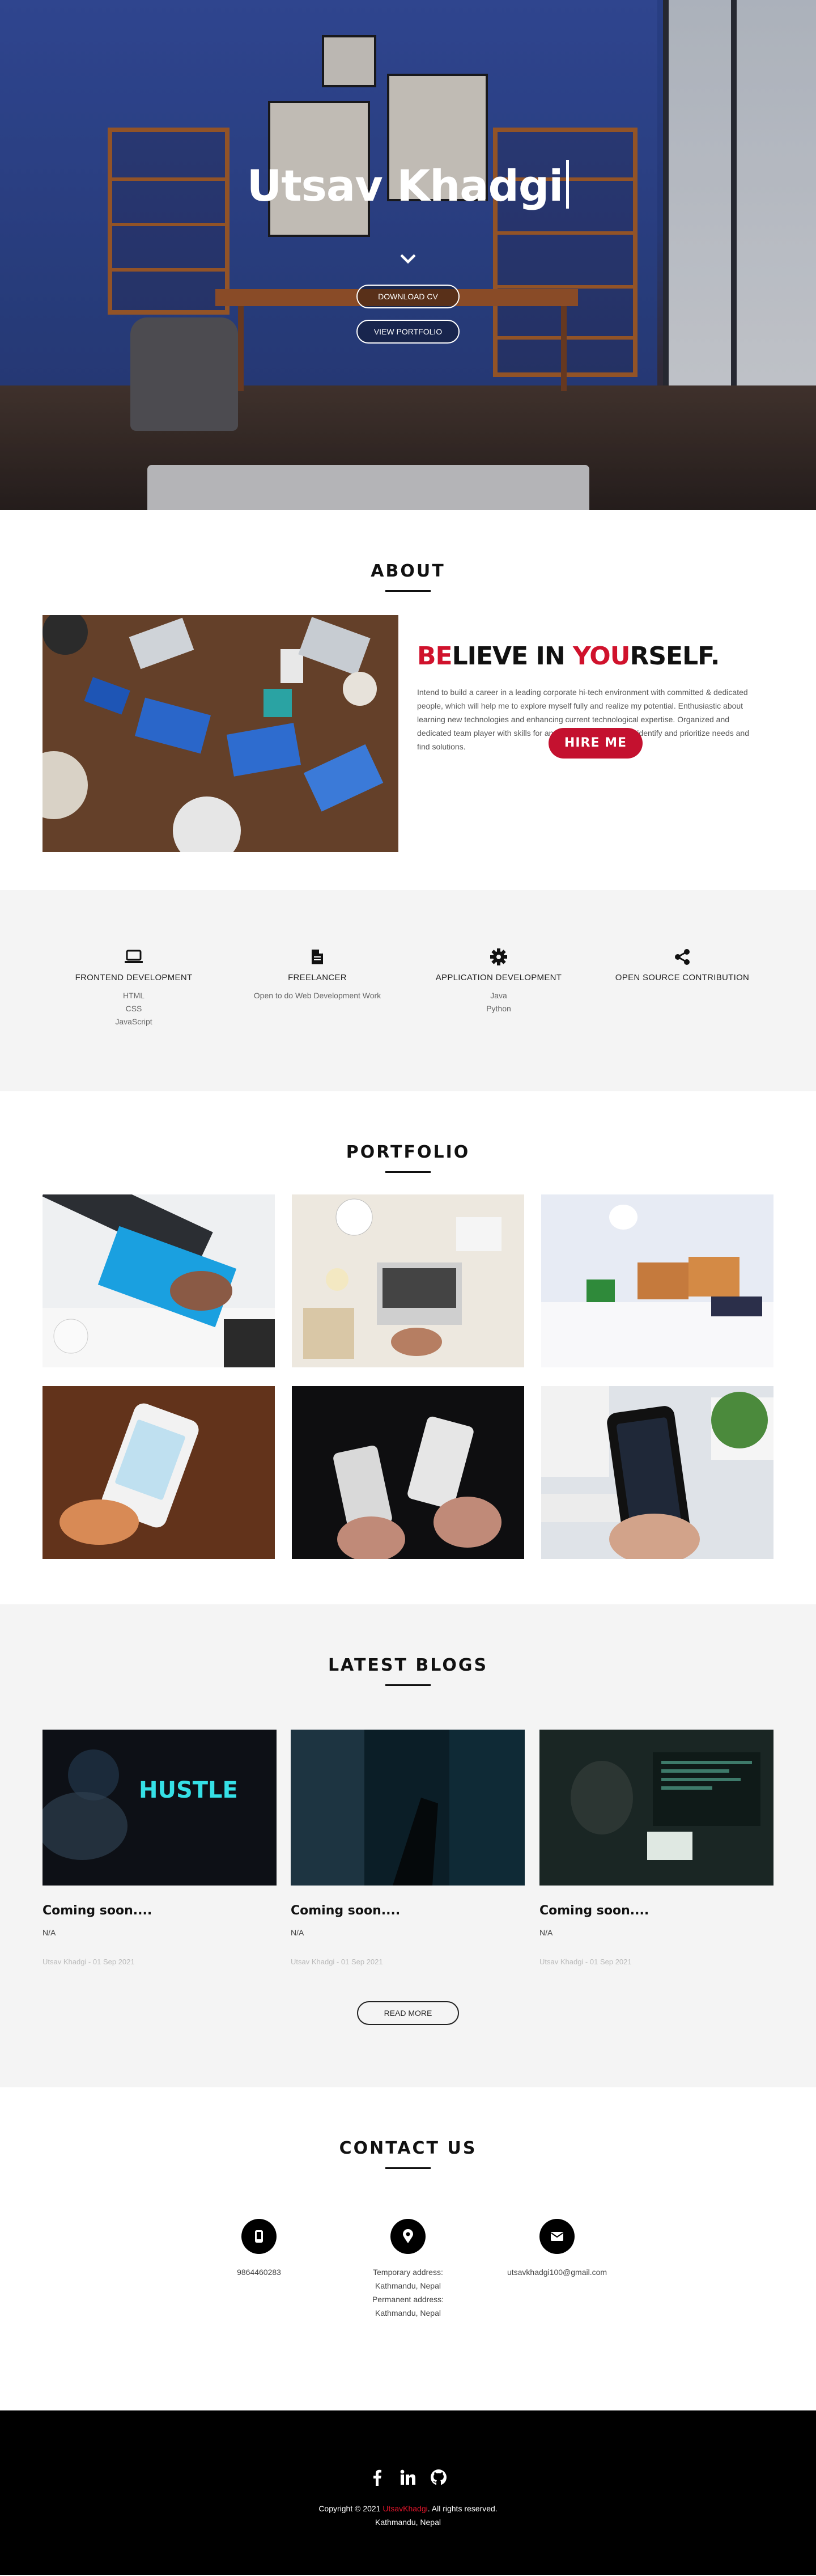  I want to click on phone-number: 9864460283, so click(259, 2272).